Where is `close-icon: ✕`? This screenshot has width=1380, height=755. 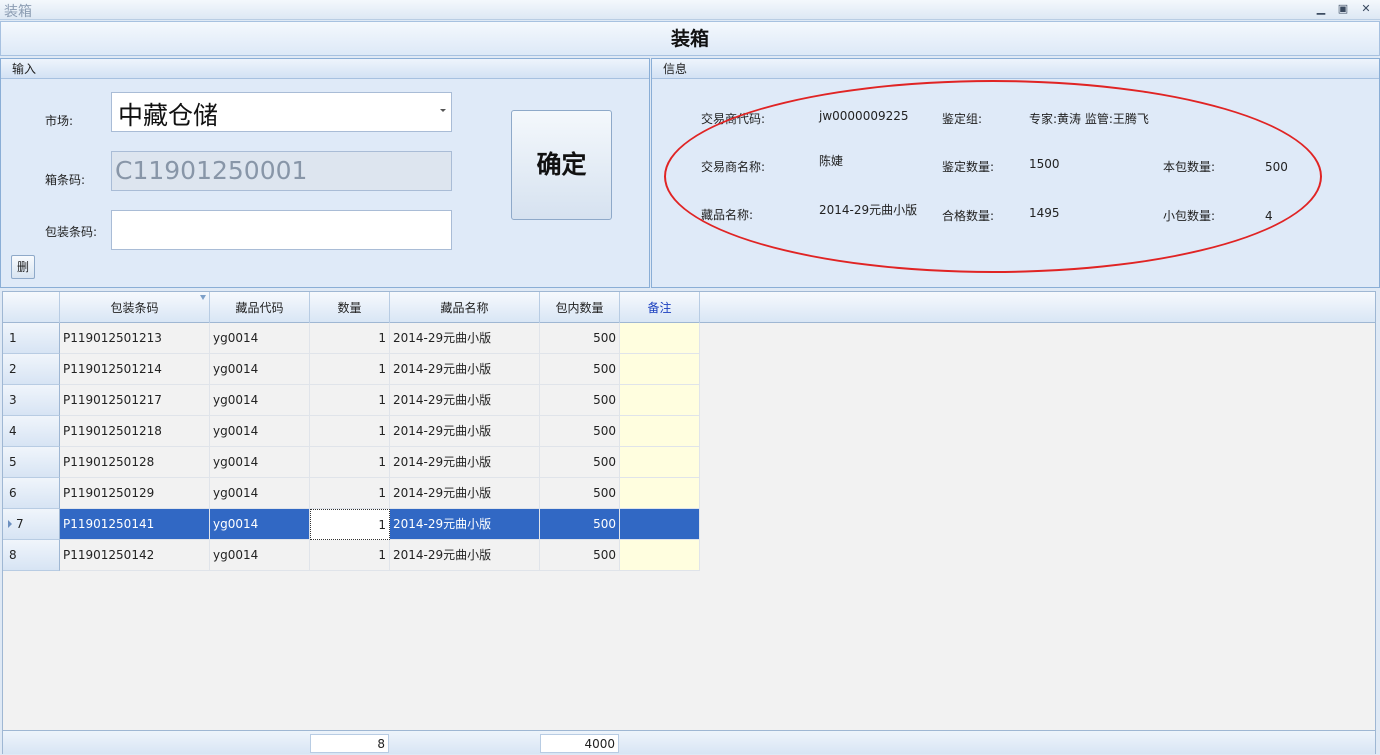
close-icon: ✕ is located at coordinates (1366, 9).